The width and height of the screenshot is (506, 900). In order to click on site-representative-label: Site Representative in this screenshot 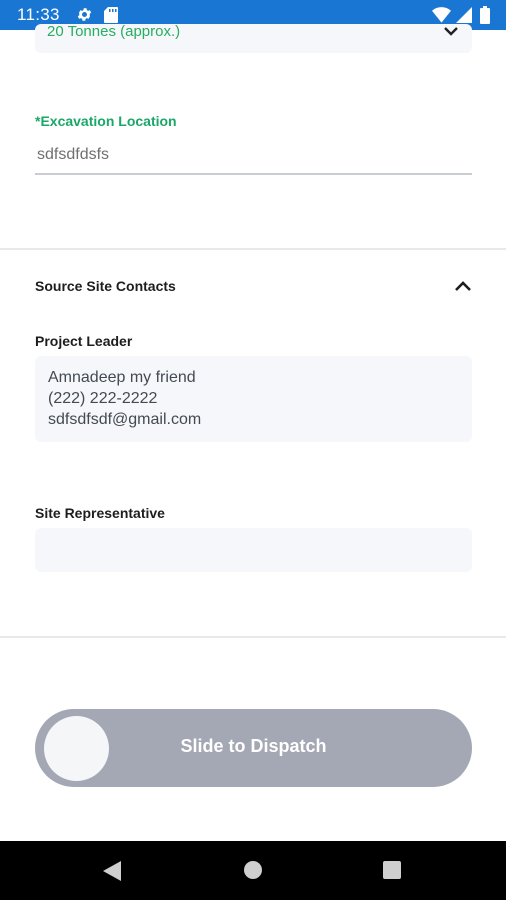, I will do `click(100, 513)`.